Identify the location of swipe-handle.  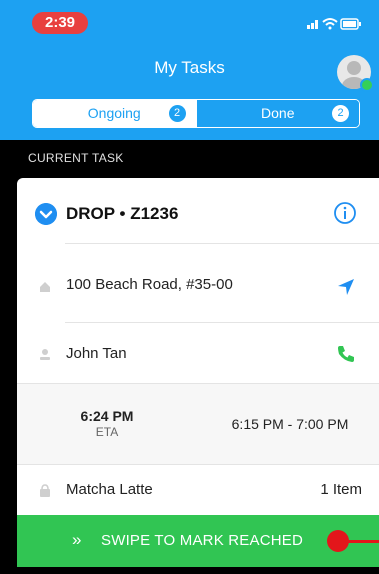
(338, 541).